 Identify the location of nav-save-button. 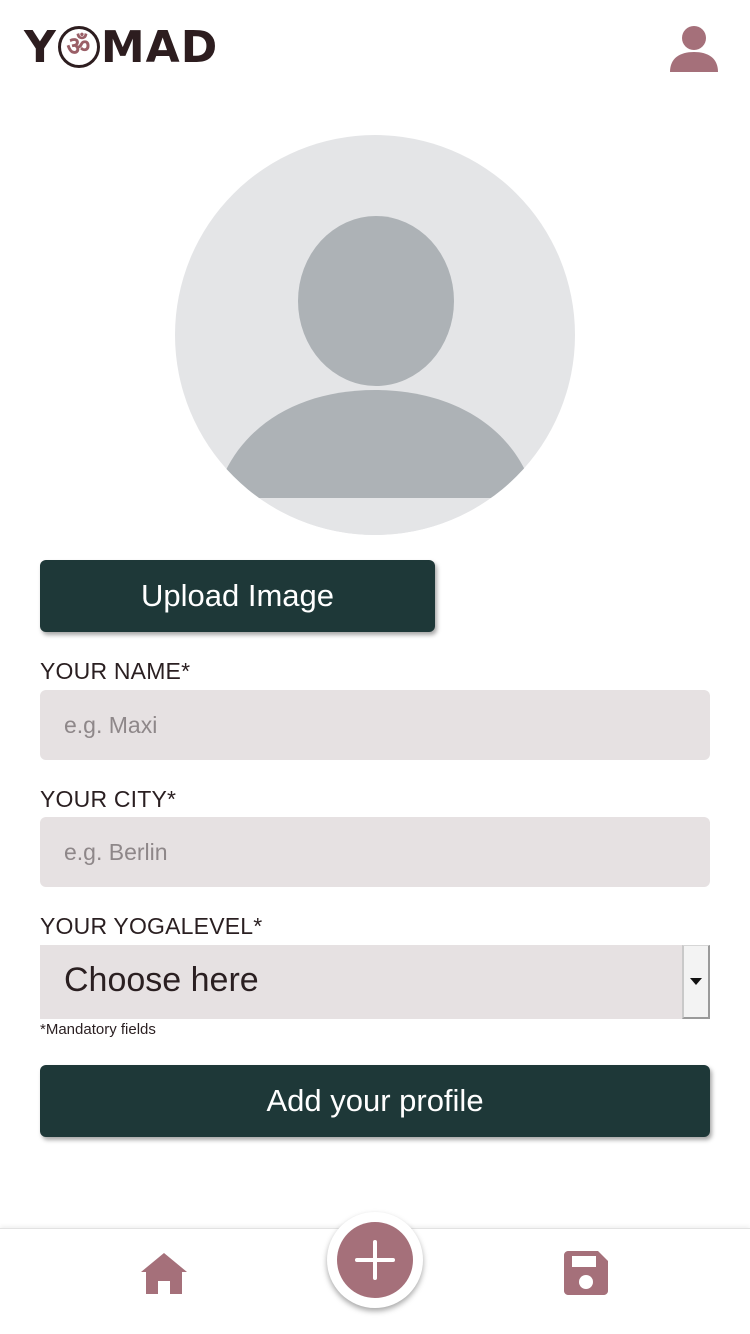
(586, 1273).